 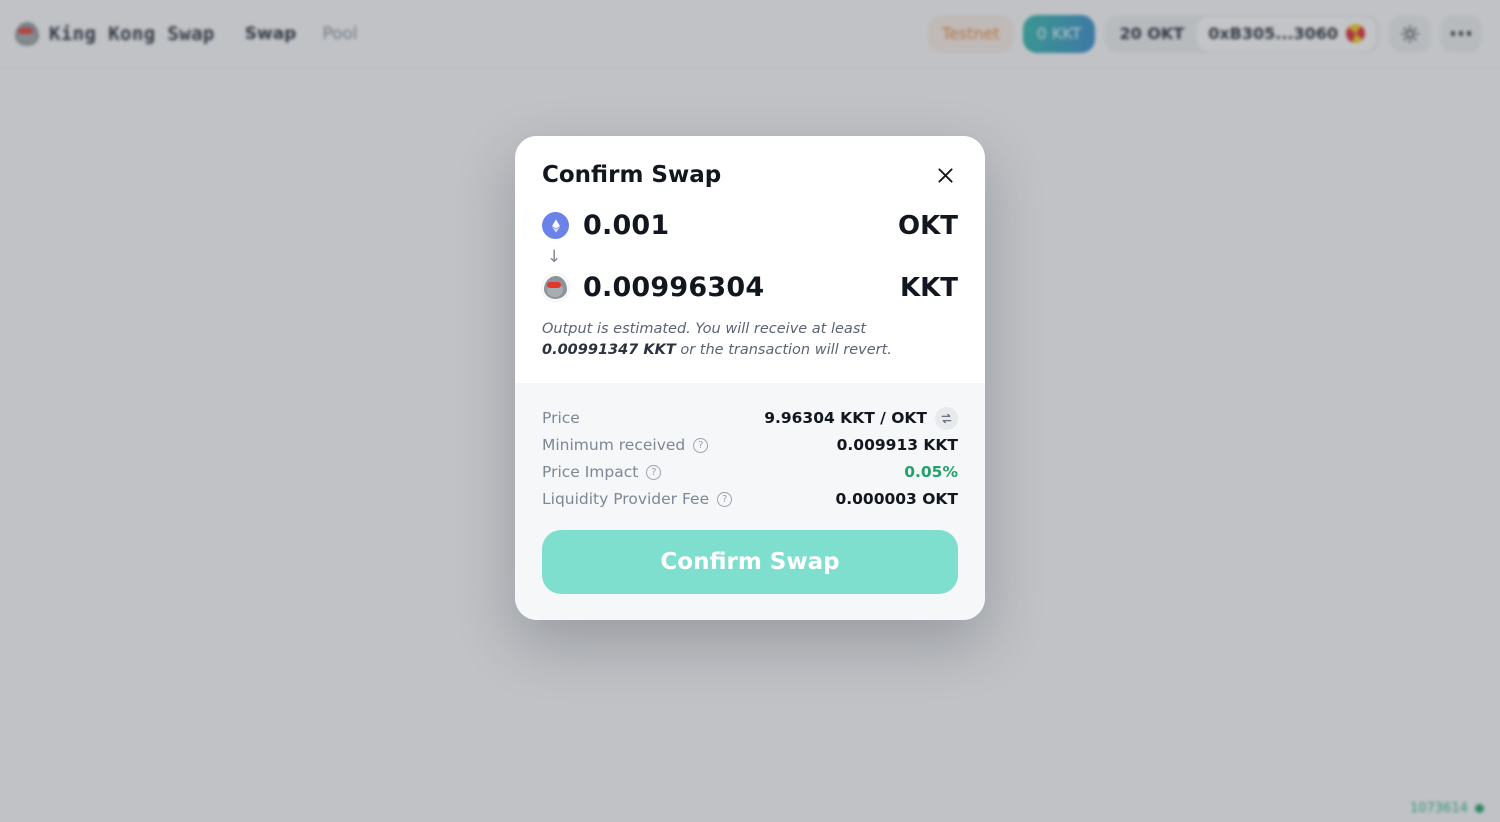 What do you see at coordinates (896, 499) in the screenshot?
I see `detail-value: 0.000003 OKT` at bounding box center [896, 499].